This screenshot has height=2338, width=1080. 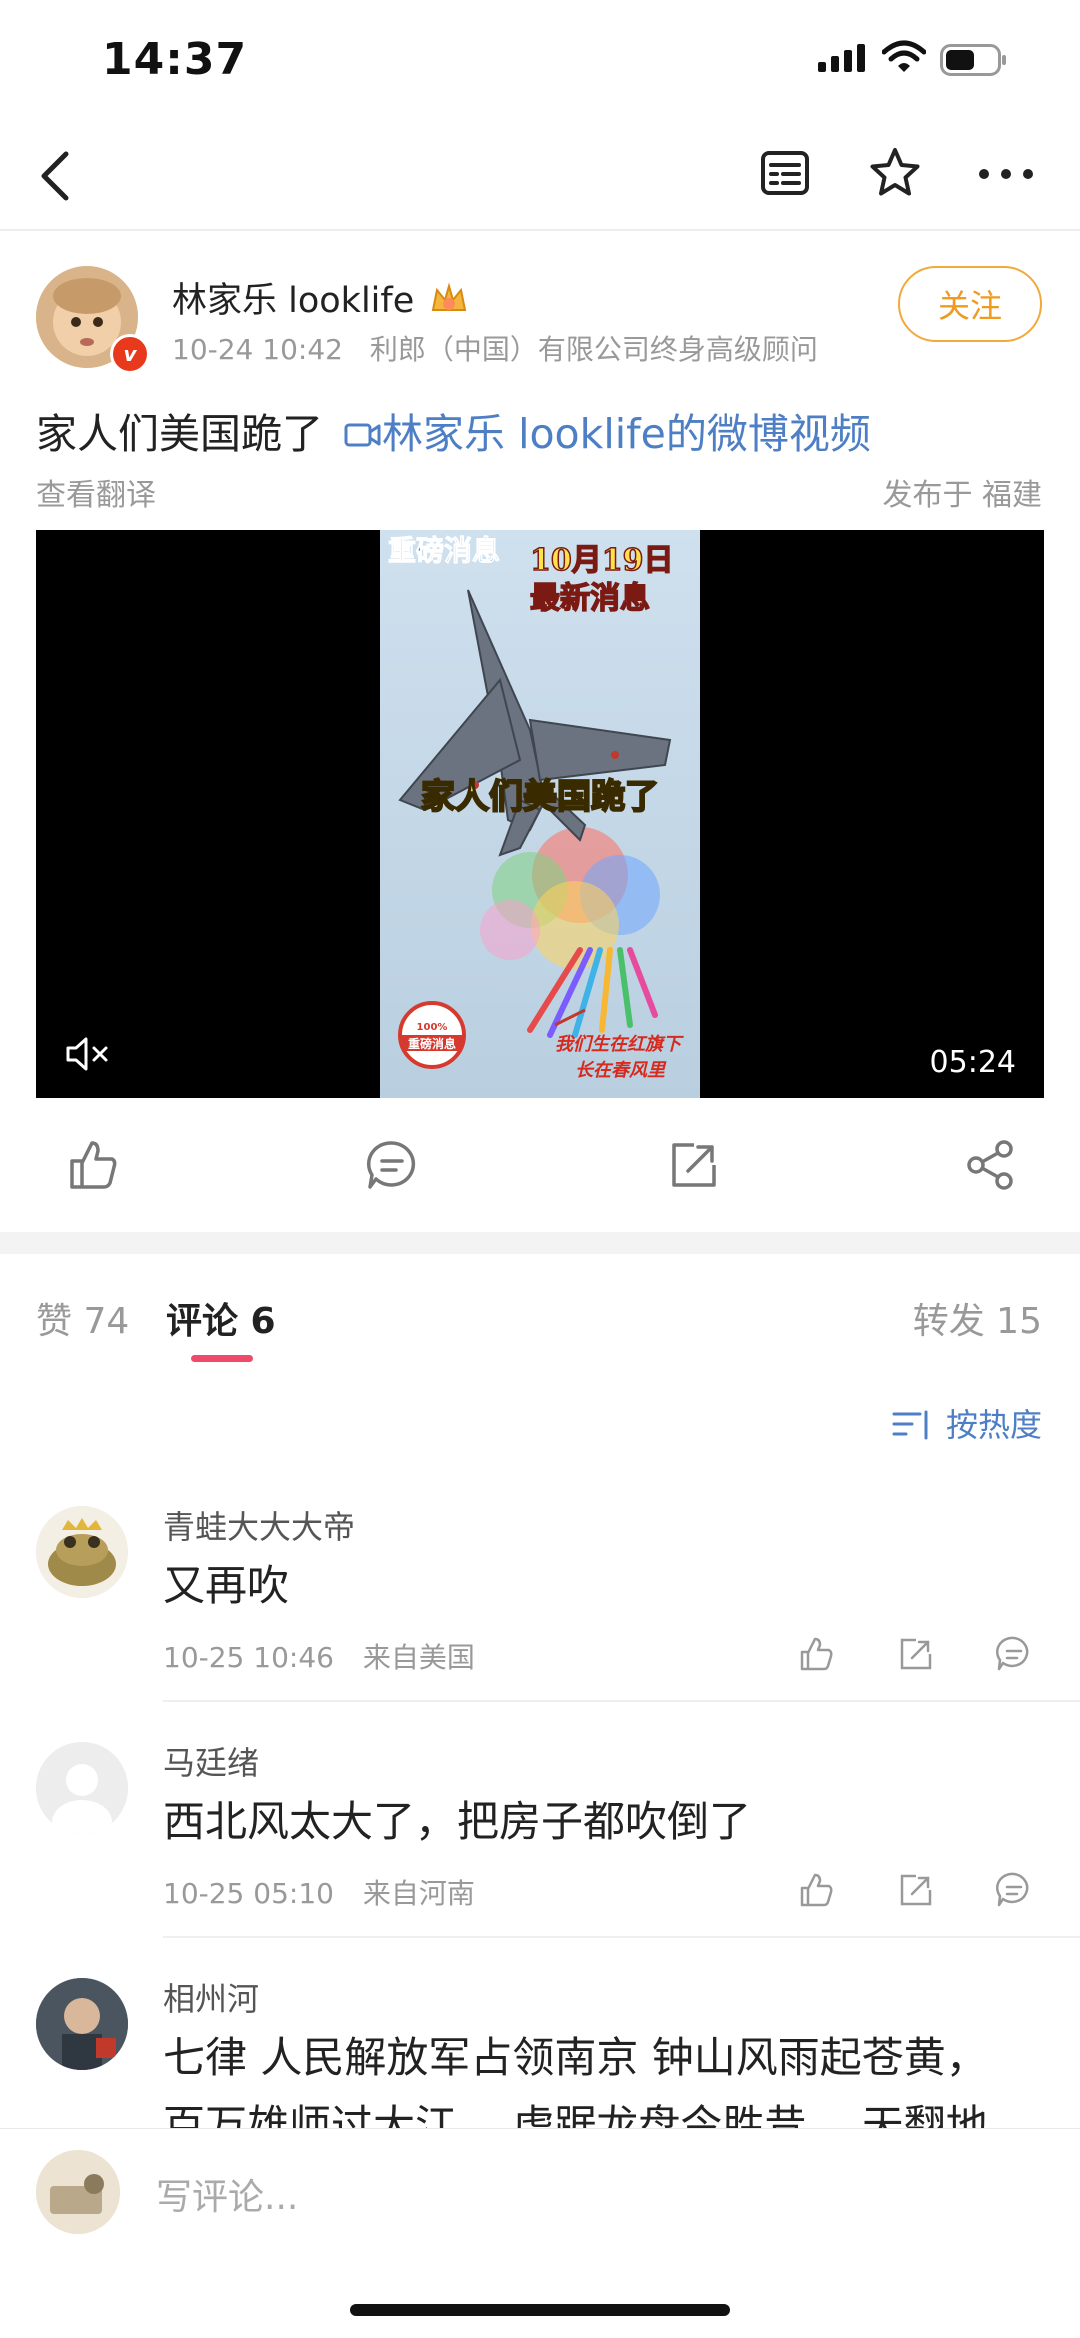 What do you see at coordinates (130, 354) in the screenshot?
I see `verified-badge-icon: v` at bounding box center [130, 354].